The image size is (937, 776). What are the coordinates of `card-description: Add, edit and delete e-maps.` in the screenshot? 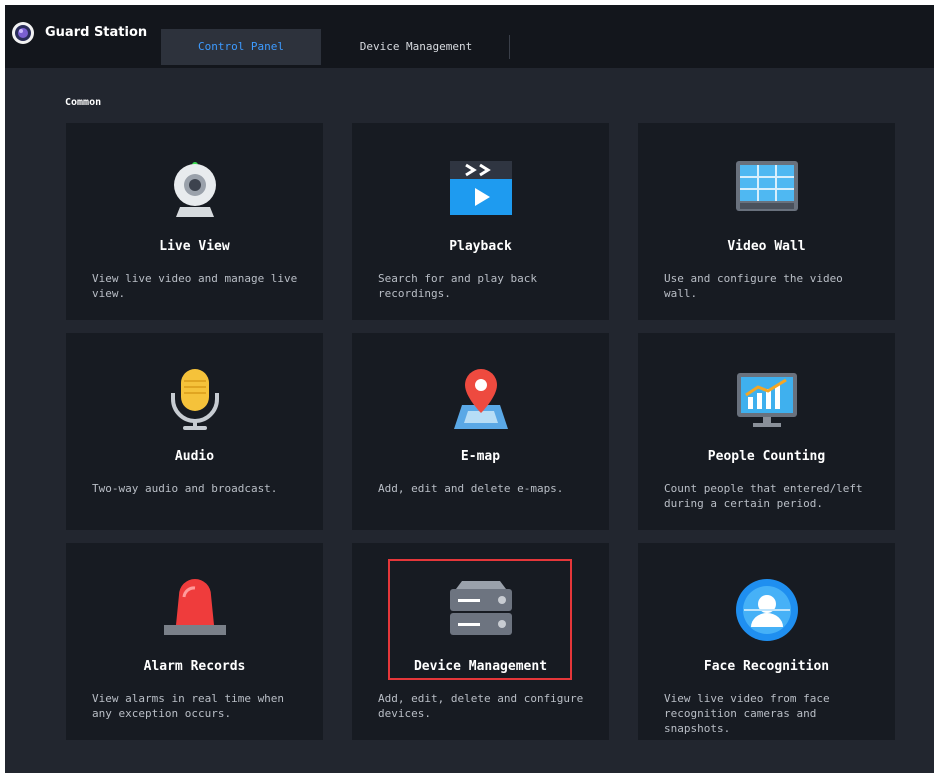 It's located at (471, 488).